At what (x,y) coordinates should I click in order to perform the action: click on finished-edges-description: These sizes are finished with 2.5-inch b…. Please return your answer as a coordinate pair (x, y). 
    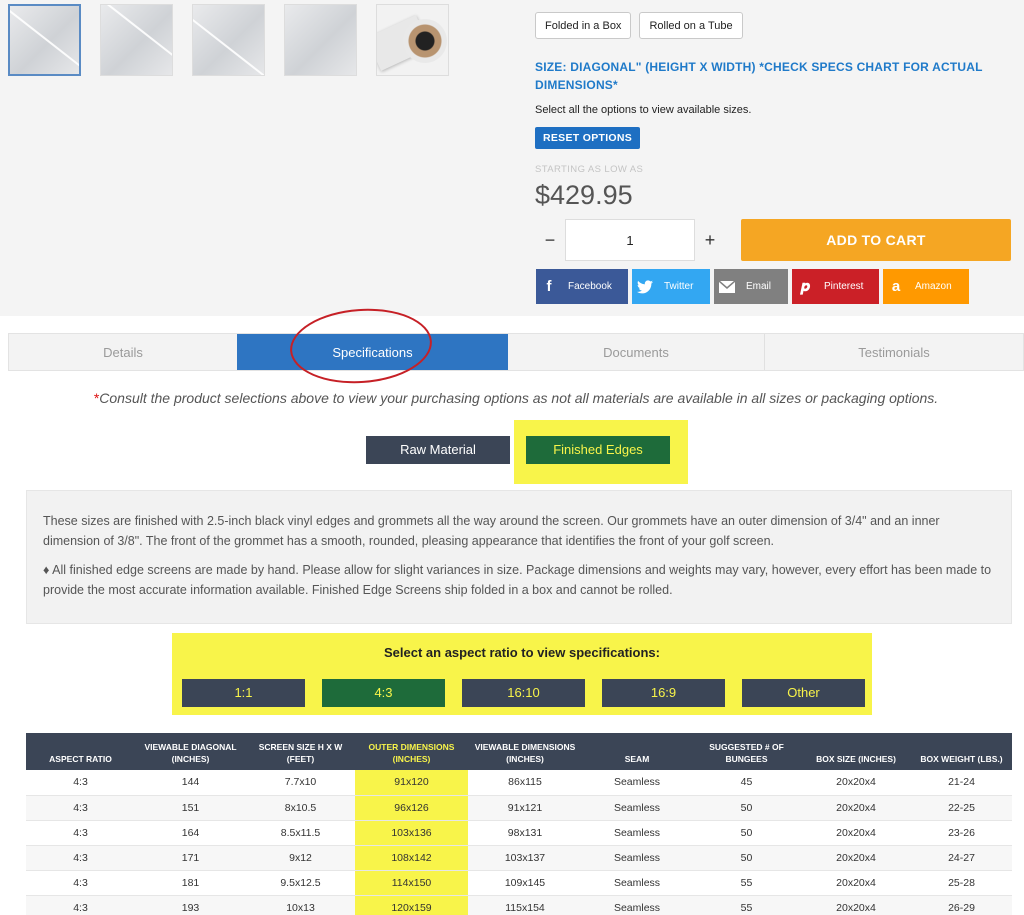
    Looking at the image, I should click on (519, 557).